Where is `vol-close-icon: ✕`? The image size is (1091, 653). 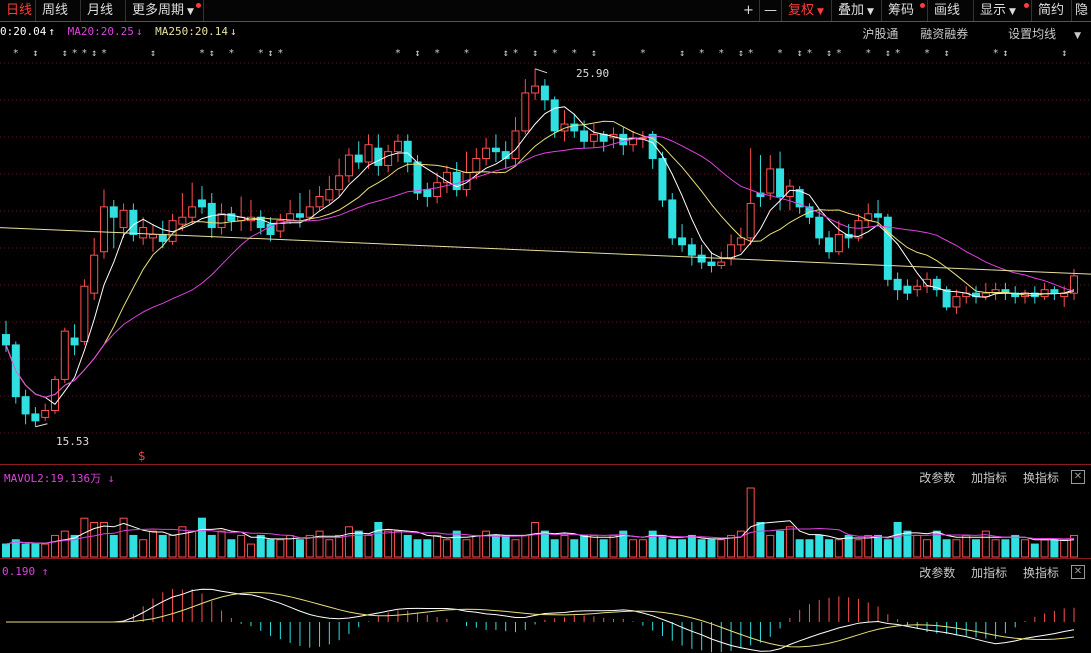
vol-close-icon: ✕ is located at coordinates (1078, 477).